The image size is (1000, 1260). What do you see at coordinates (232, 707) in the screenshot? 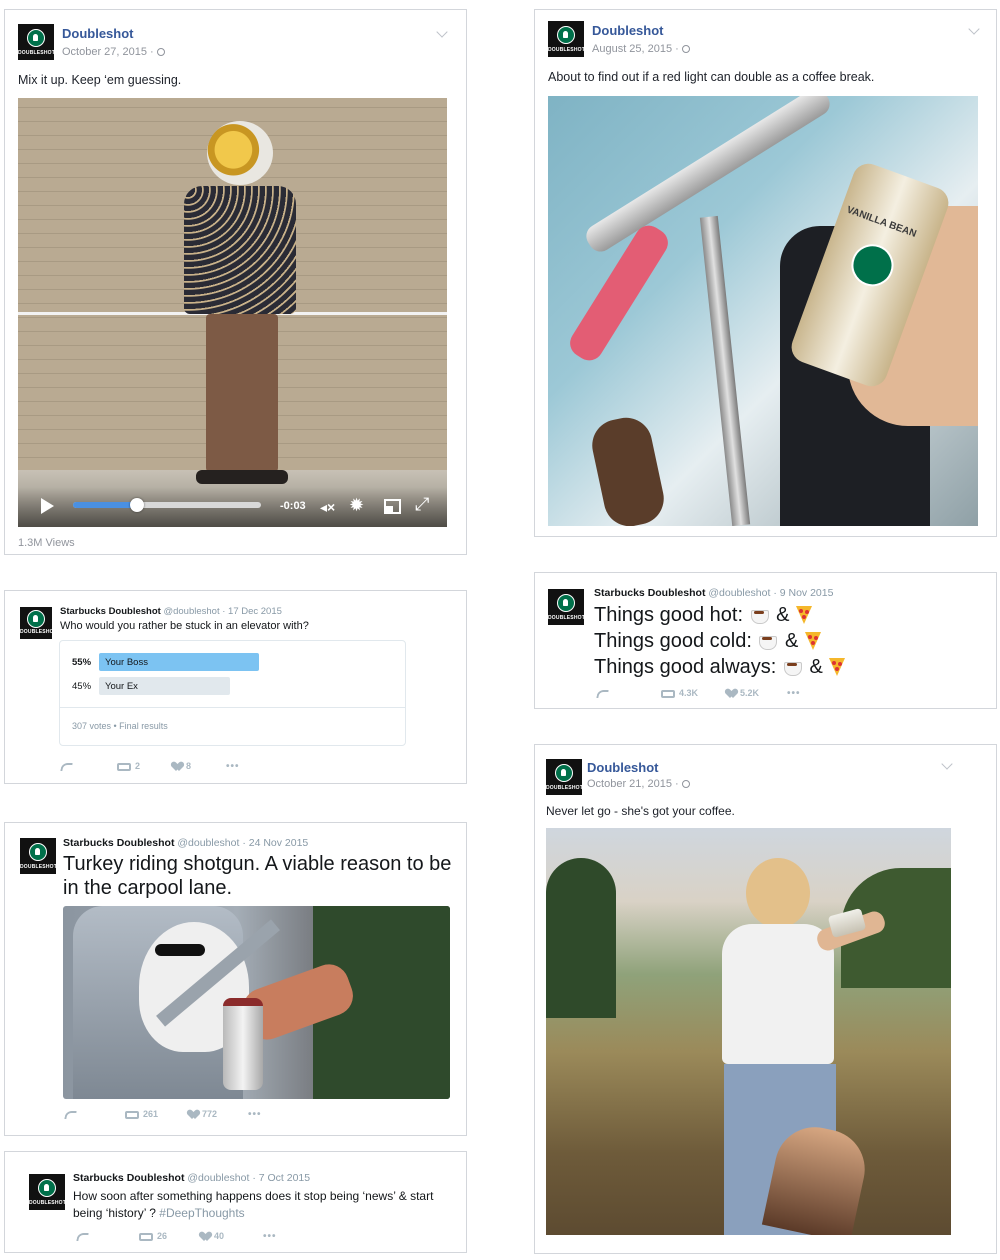
I see `poll-divider` at bounding box center [232, 707].